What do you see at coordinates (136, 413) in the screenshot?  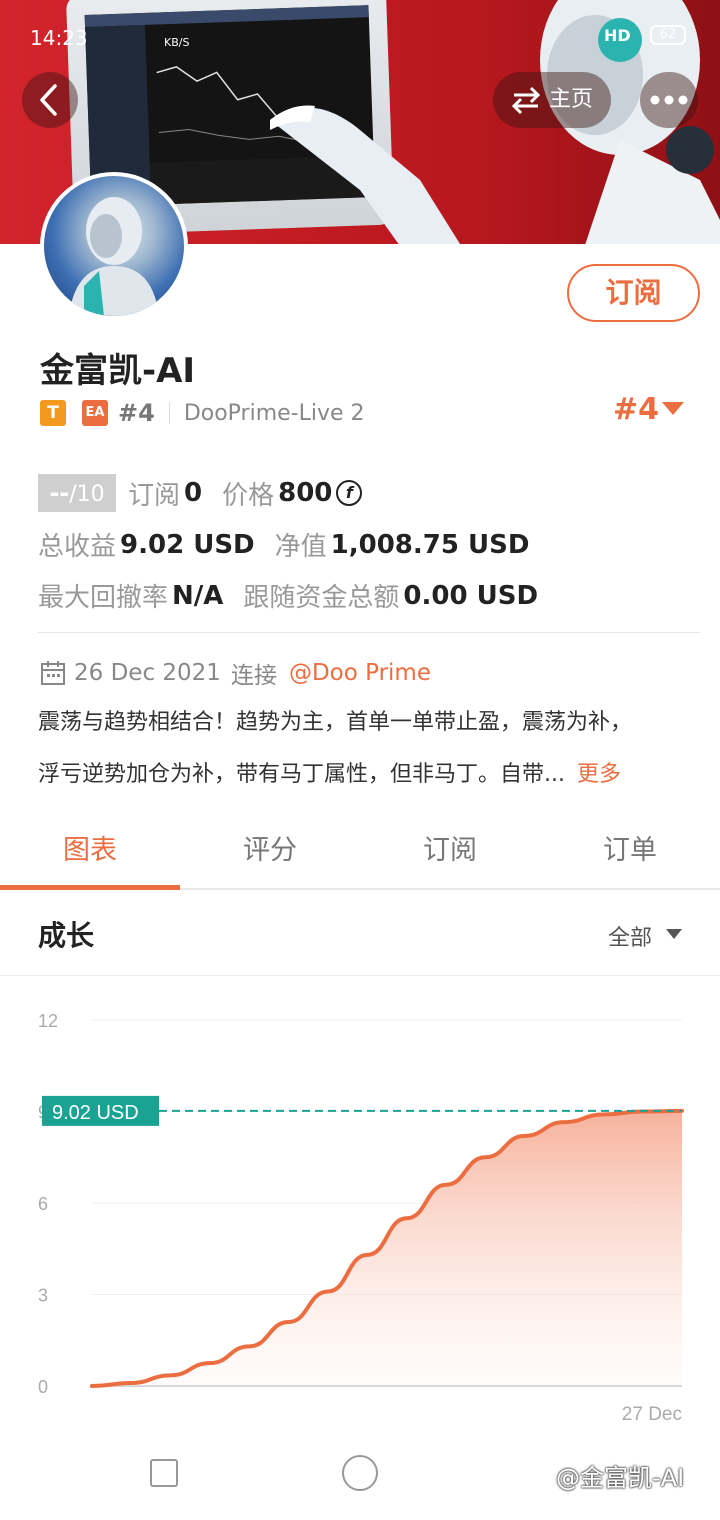 I see `tag-rank: #4` at bounding box center [136, 413].